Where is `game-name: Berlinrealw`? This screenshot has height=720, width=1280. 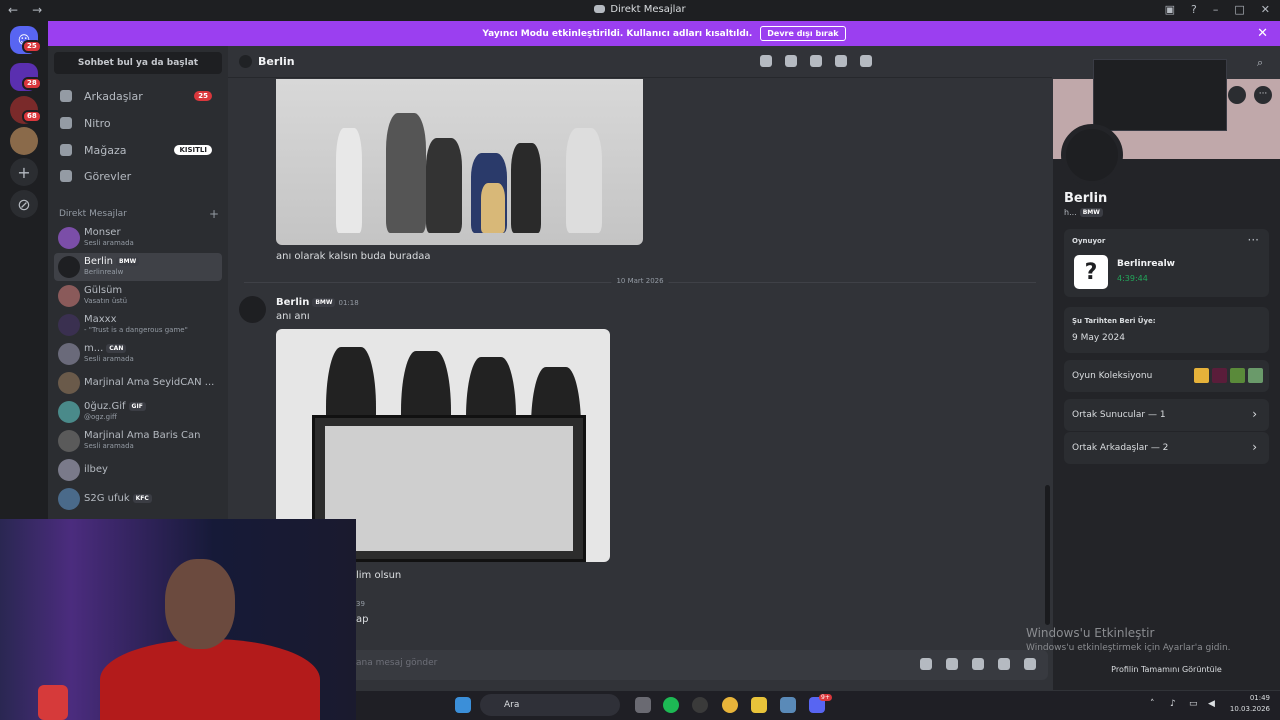 game-name: Berlinrealw is located at coordinates (1146, 264).